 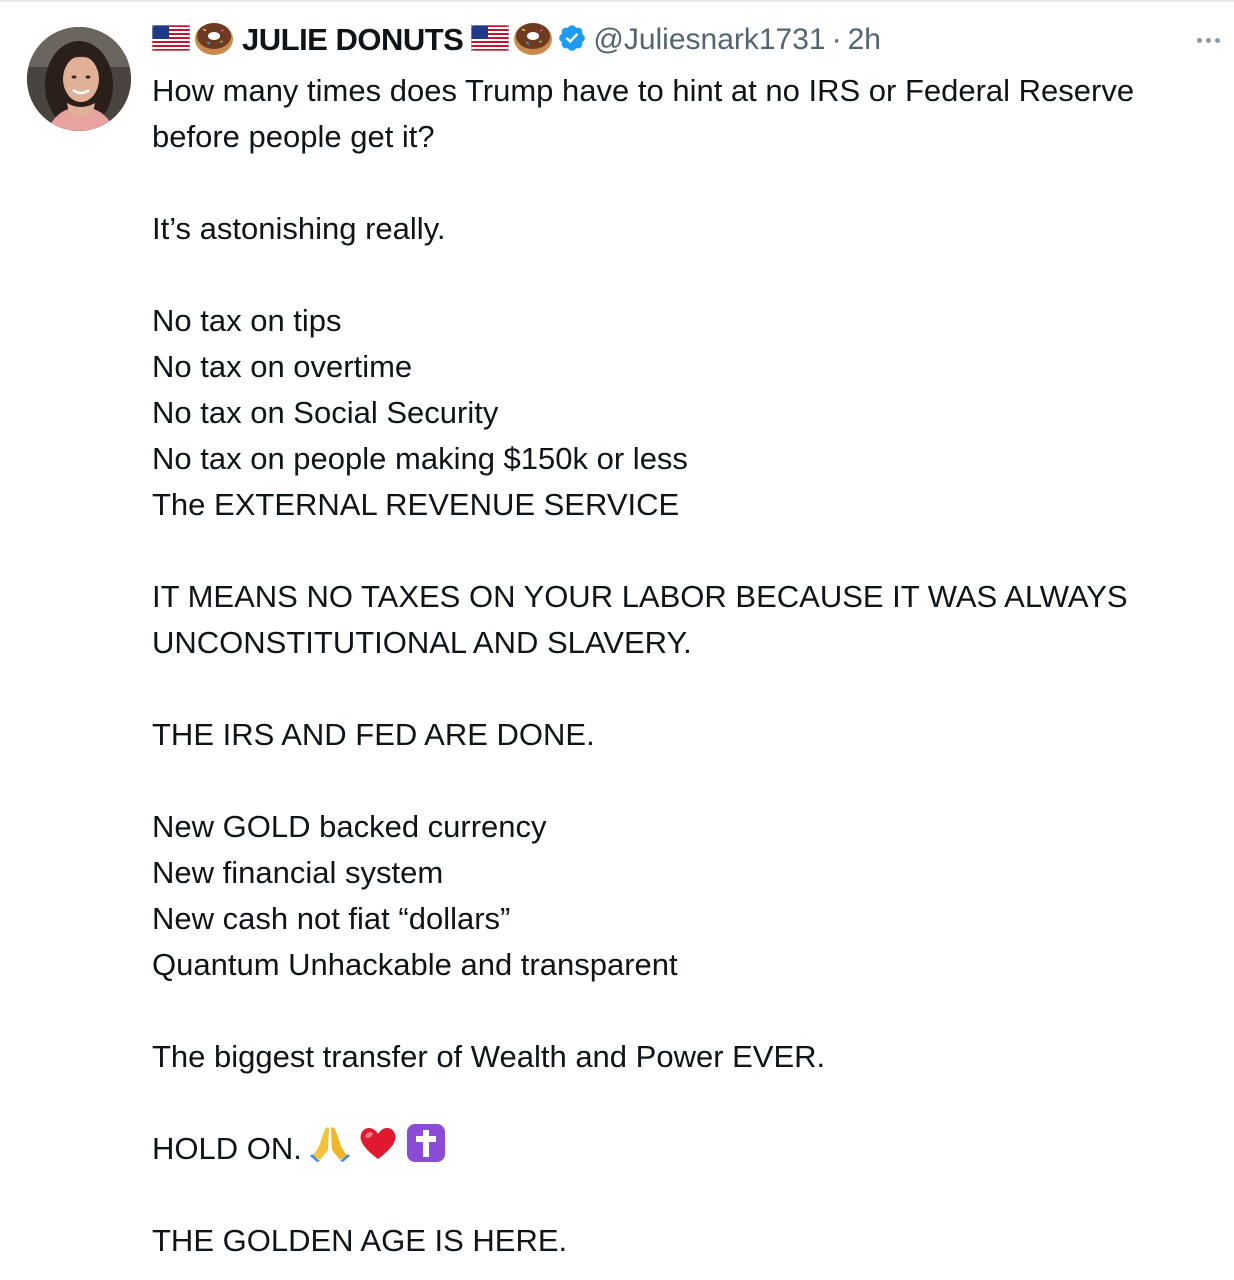 I want to click on list-item: Quantum Unhackable and transparent, so click(x=415, y=964).